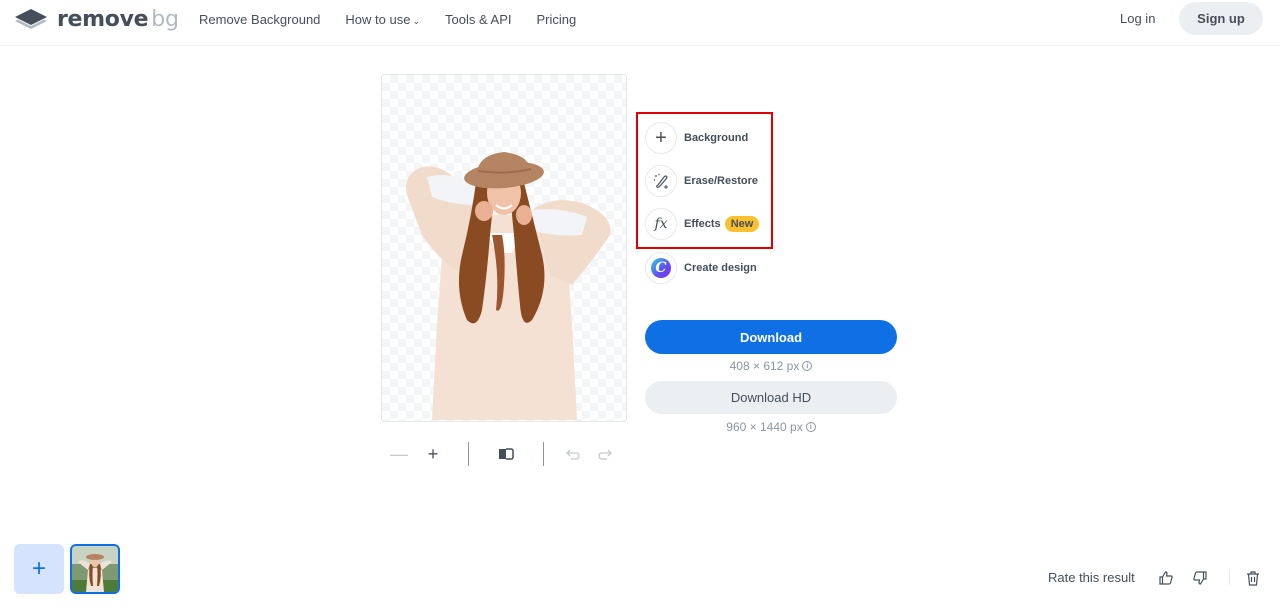 This screenshot has height=613, width=1280. I want to click on add-image-button: +, so click(39, 569).